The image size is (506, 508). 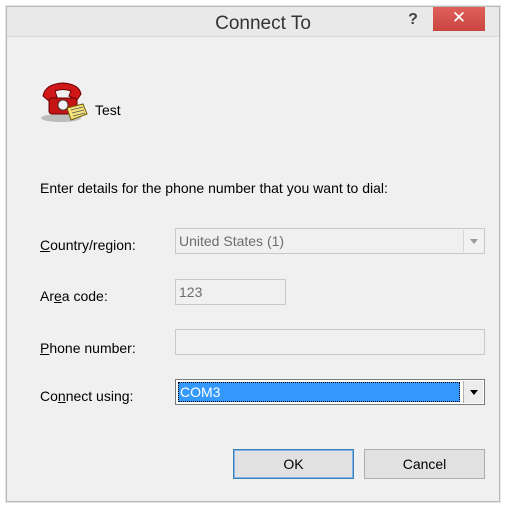 I want to click on country-region-dropdown: United States (1), so click(x=330, y=241).